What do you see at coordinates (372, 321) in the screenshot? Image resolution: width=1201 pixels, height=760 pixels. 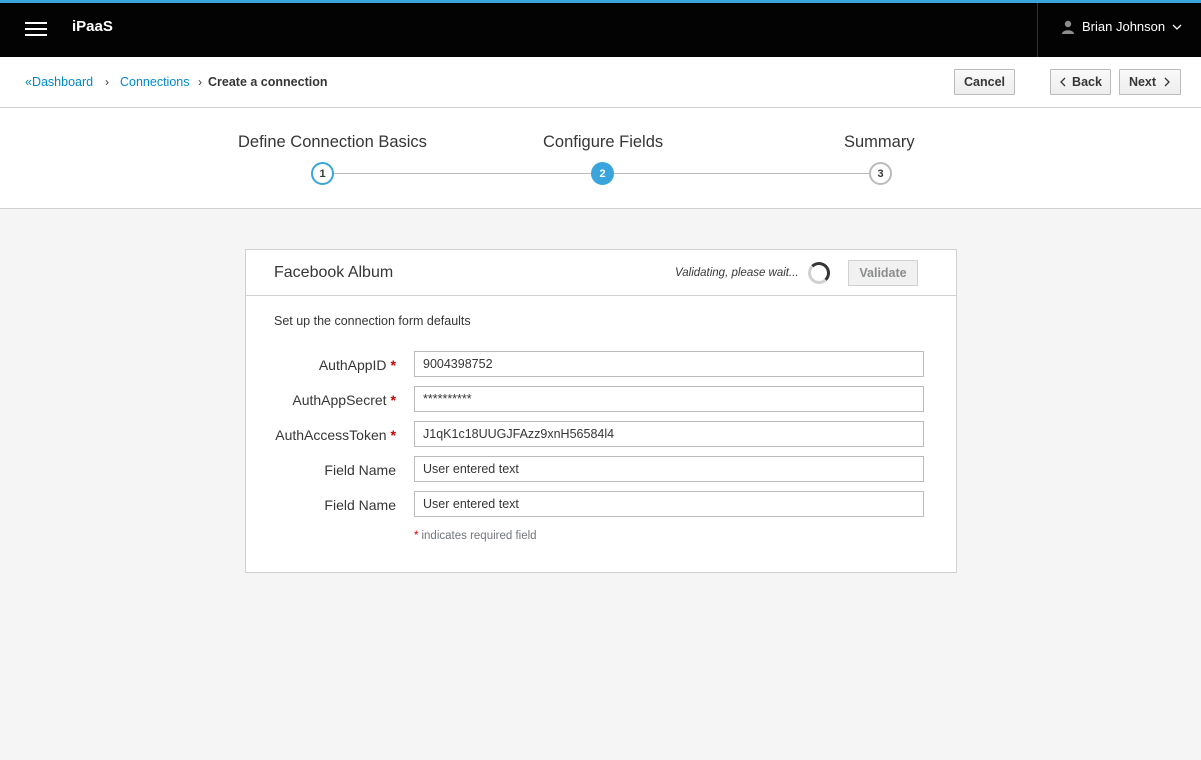 I see `form-description: Set up the connection form defaults` at bounding box center [372, 321].